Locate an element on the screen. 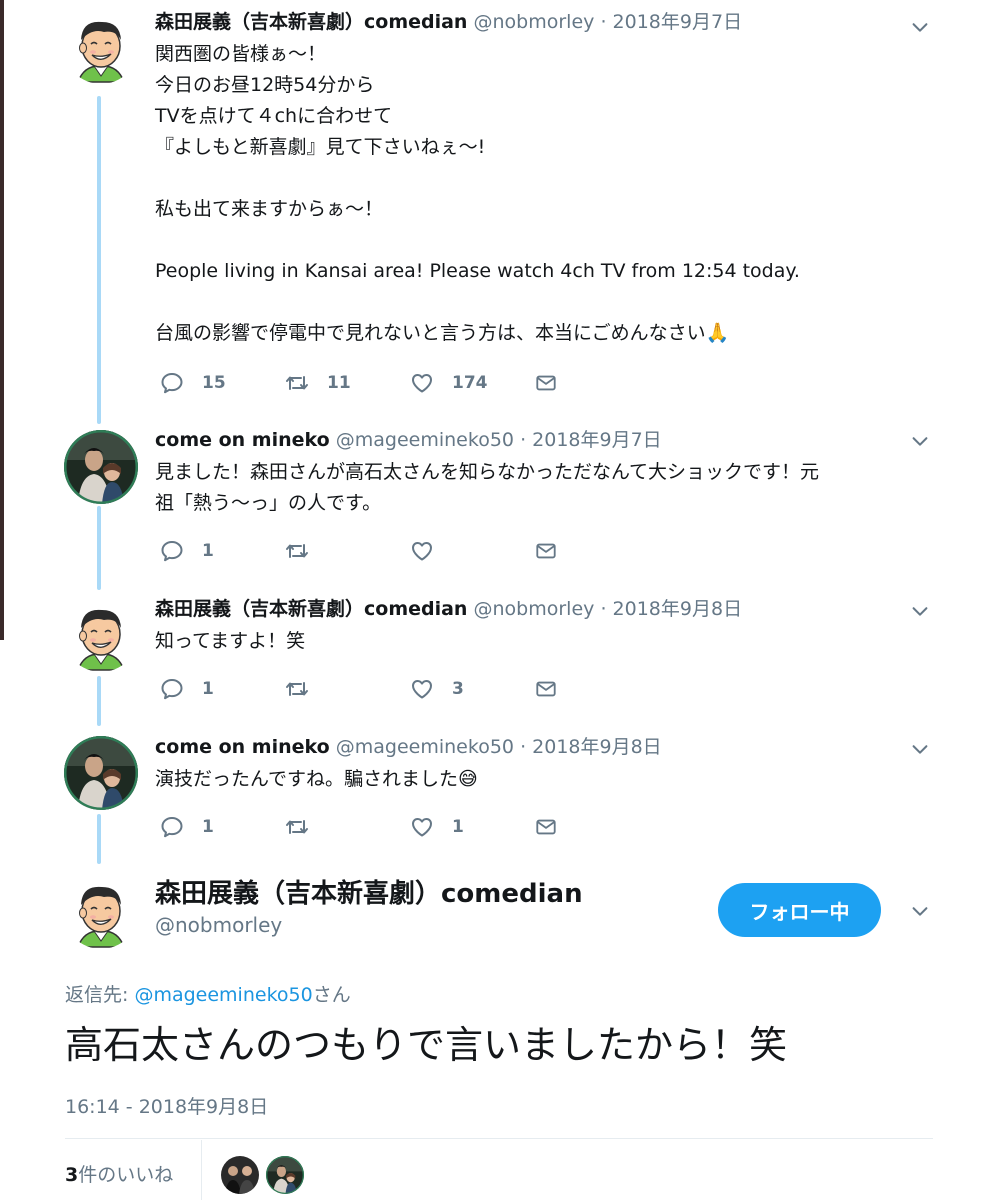  reply-to-handle-link: @mageemineko50 is located at coordinates (223, 995).